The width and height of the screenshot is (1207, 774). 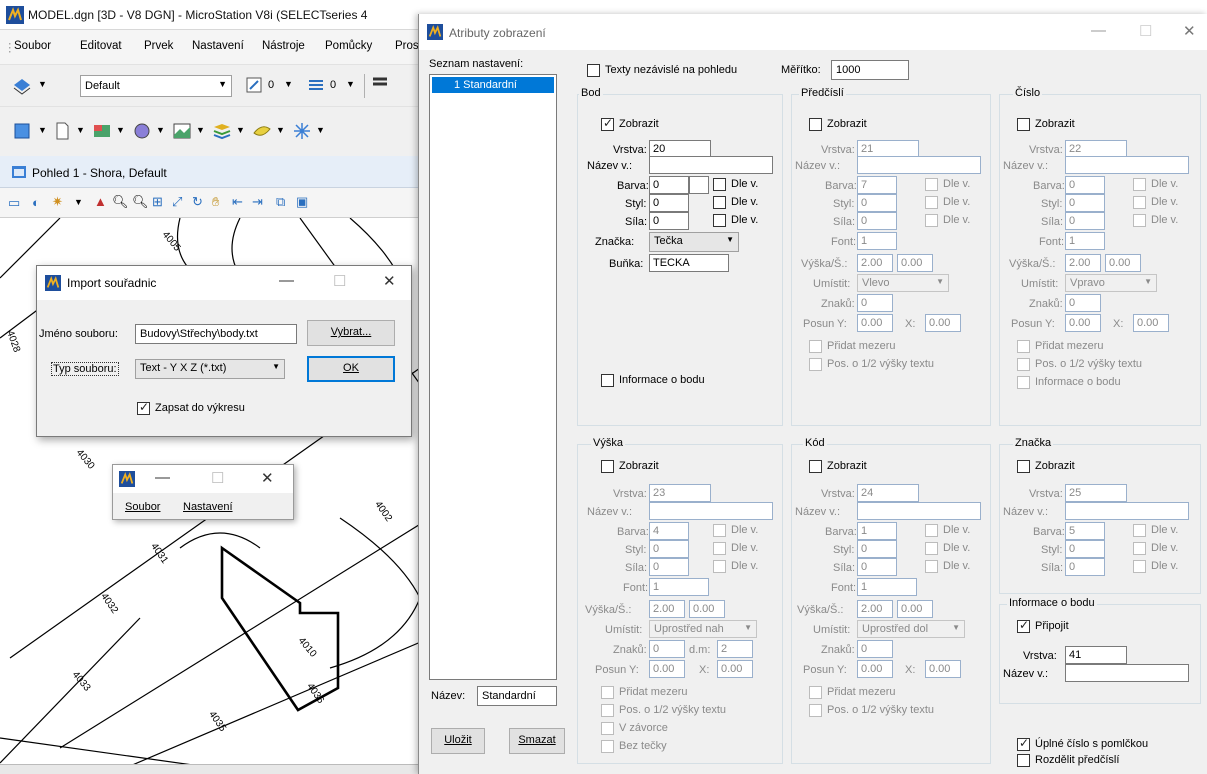 What do you see at coordinates (919, 165) in the screenshot?
I see `predcisli-level-name-input` at bounding box center [919, 165].